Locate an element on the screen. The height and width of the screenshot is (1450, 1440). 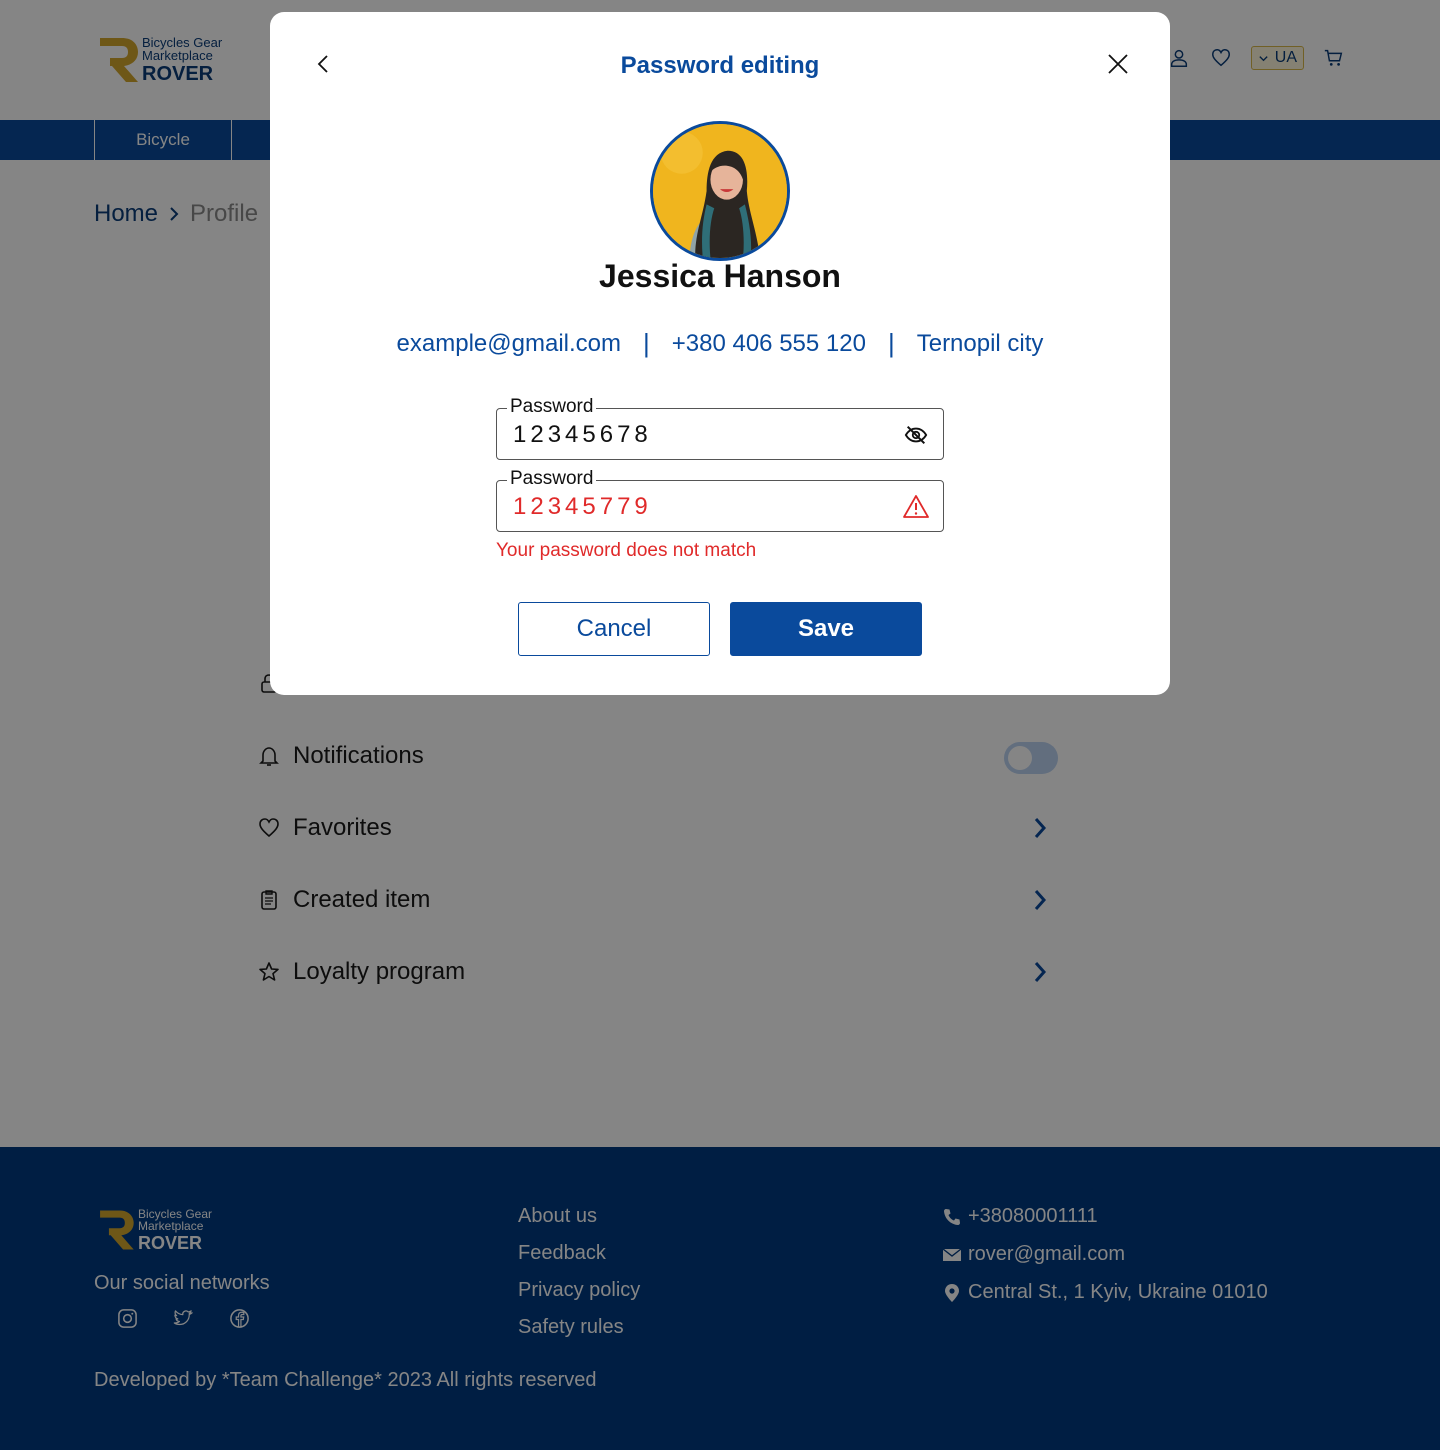
cancel-button: Cancel is located at coordinates (614, 629).